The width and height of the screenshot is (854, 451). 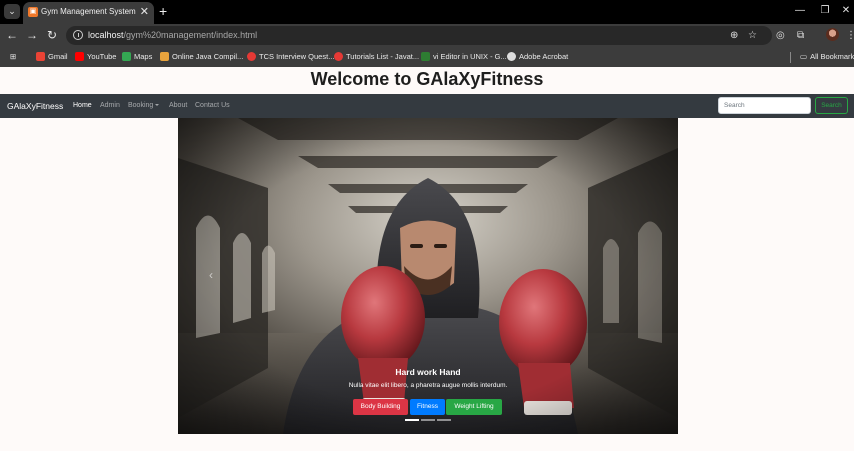 I want to click on nav-link-admin: Admin, so click(x=110, y=105).